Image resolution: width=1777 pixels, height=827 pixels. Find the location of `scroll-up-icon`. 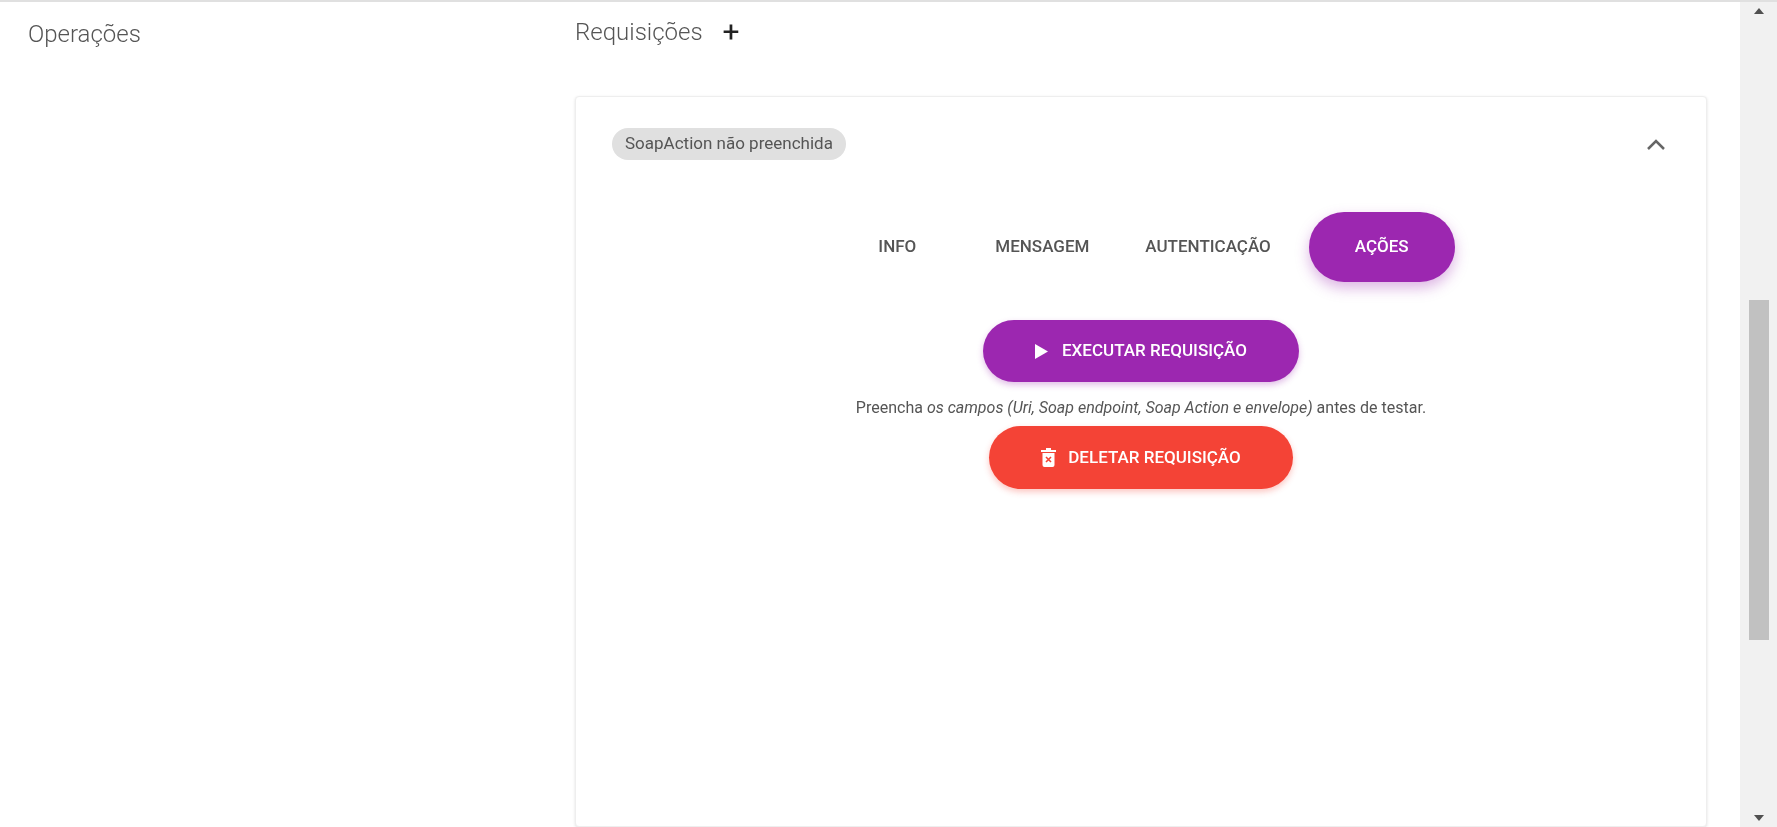

scroll-up-icon is located at coordinates (1758, 11).